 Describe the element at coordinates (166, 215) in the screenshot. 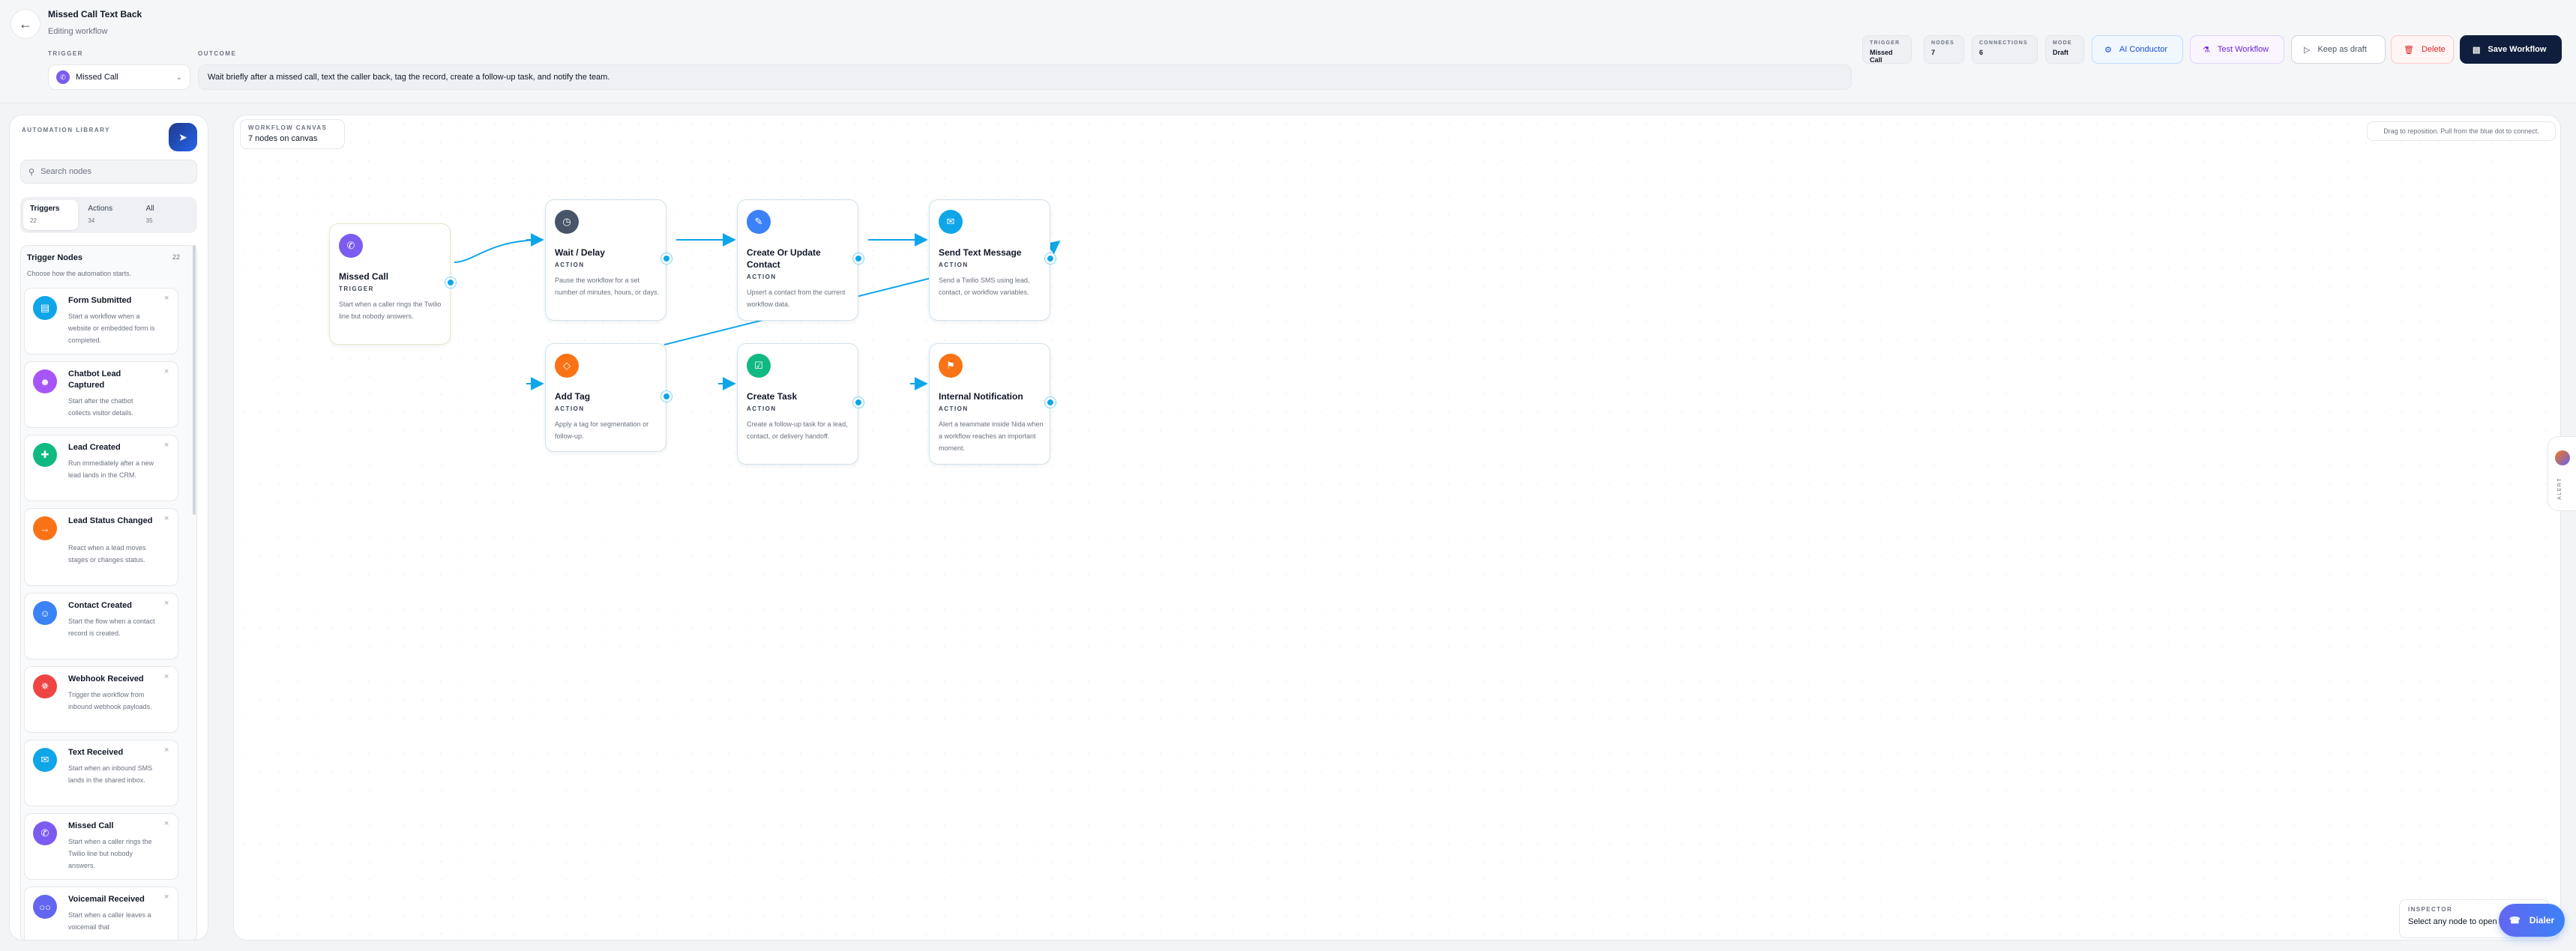

I see `tab-all: All 35` at that location.